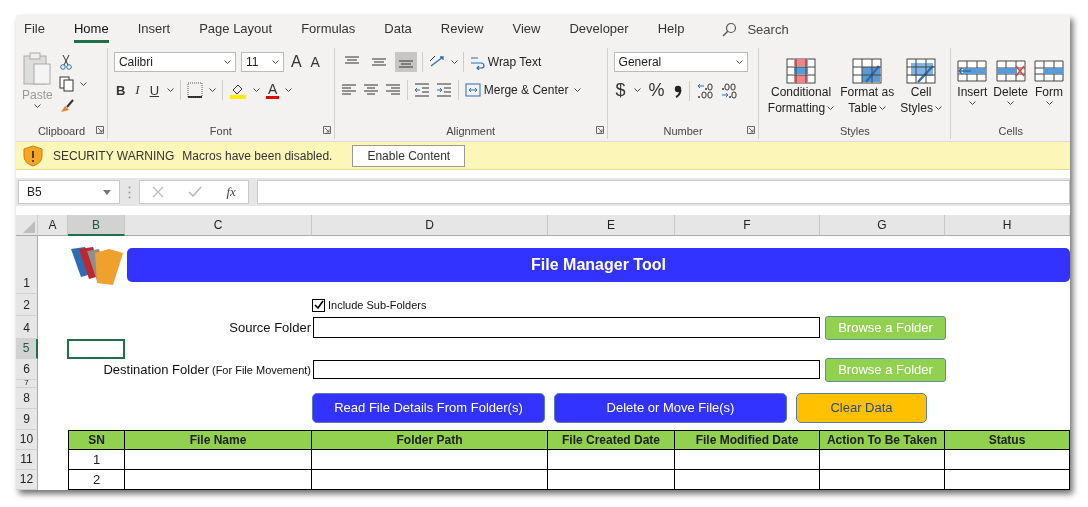  I want to click on row-header: 11, so click(27, 460).